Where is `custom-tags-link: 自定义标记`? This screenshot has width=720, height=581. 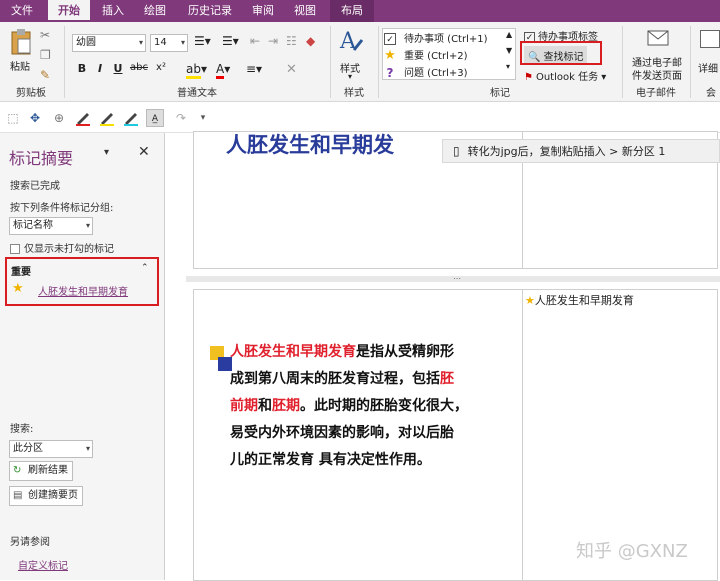 custom-tags-link: 自定义标记 is located at coordinates (43, 564).